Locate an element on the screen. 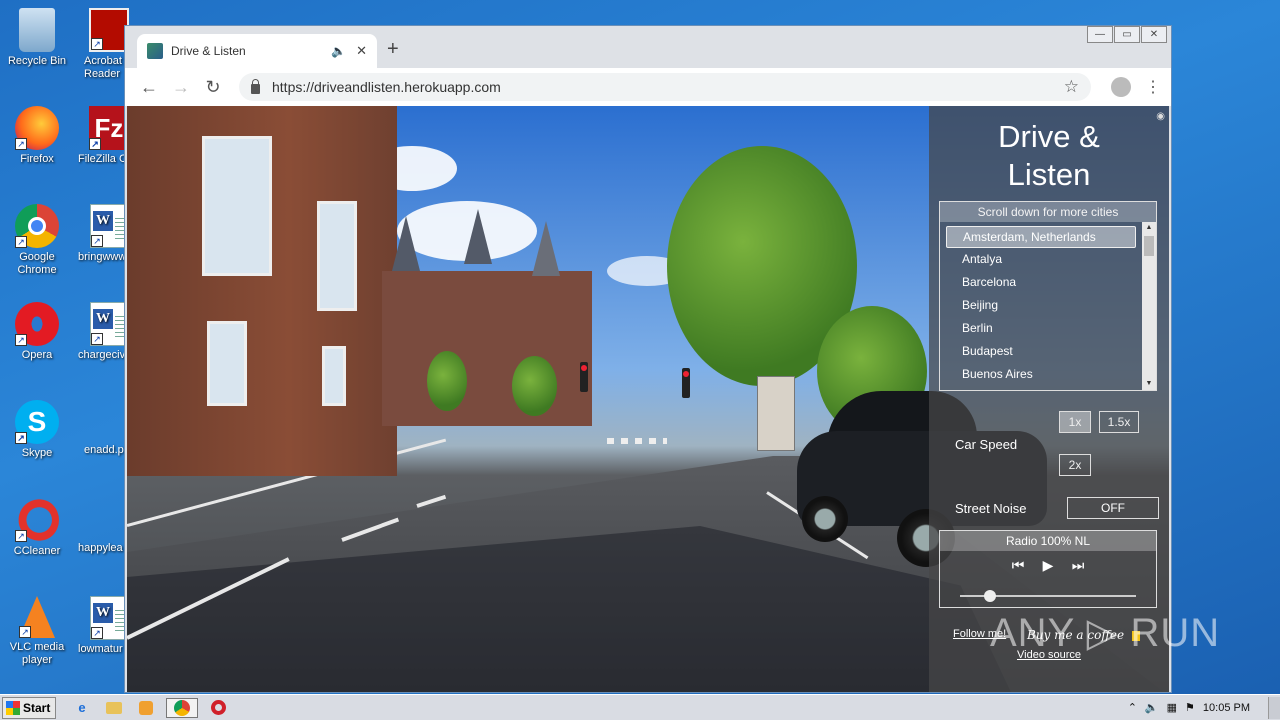 Image resolution: width=1280 pixels, height=720 pixels. chrome-taskbar-icon is located at coordinates (182, 707).